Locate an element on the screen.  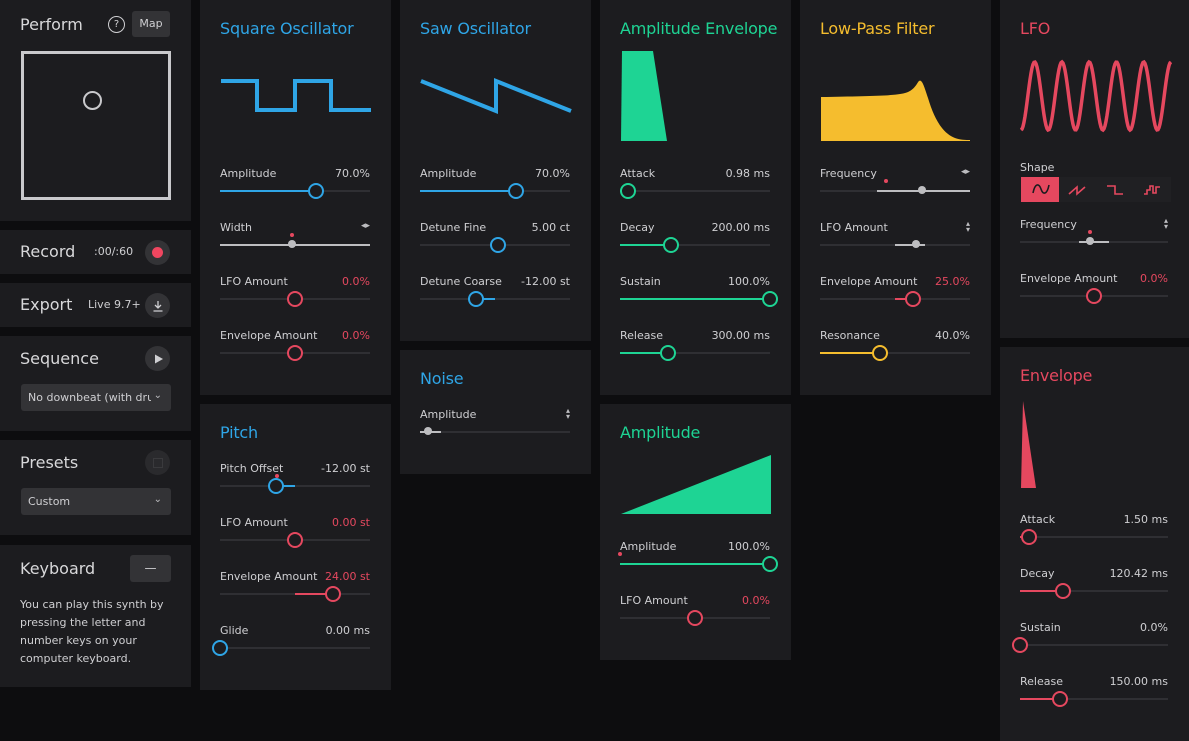
pitch-offset-value: -12.00 st is located at coordinates (345, 468).